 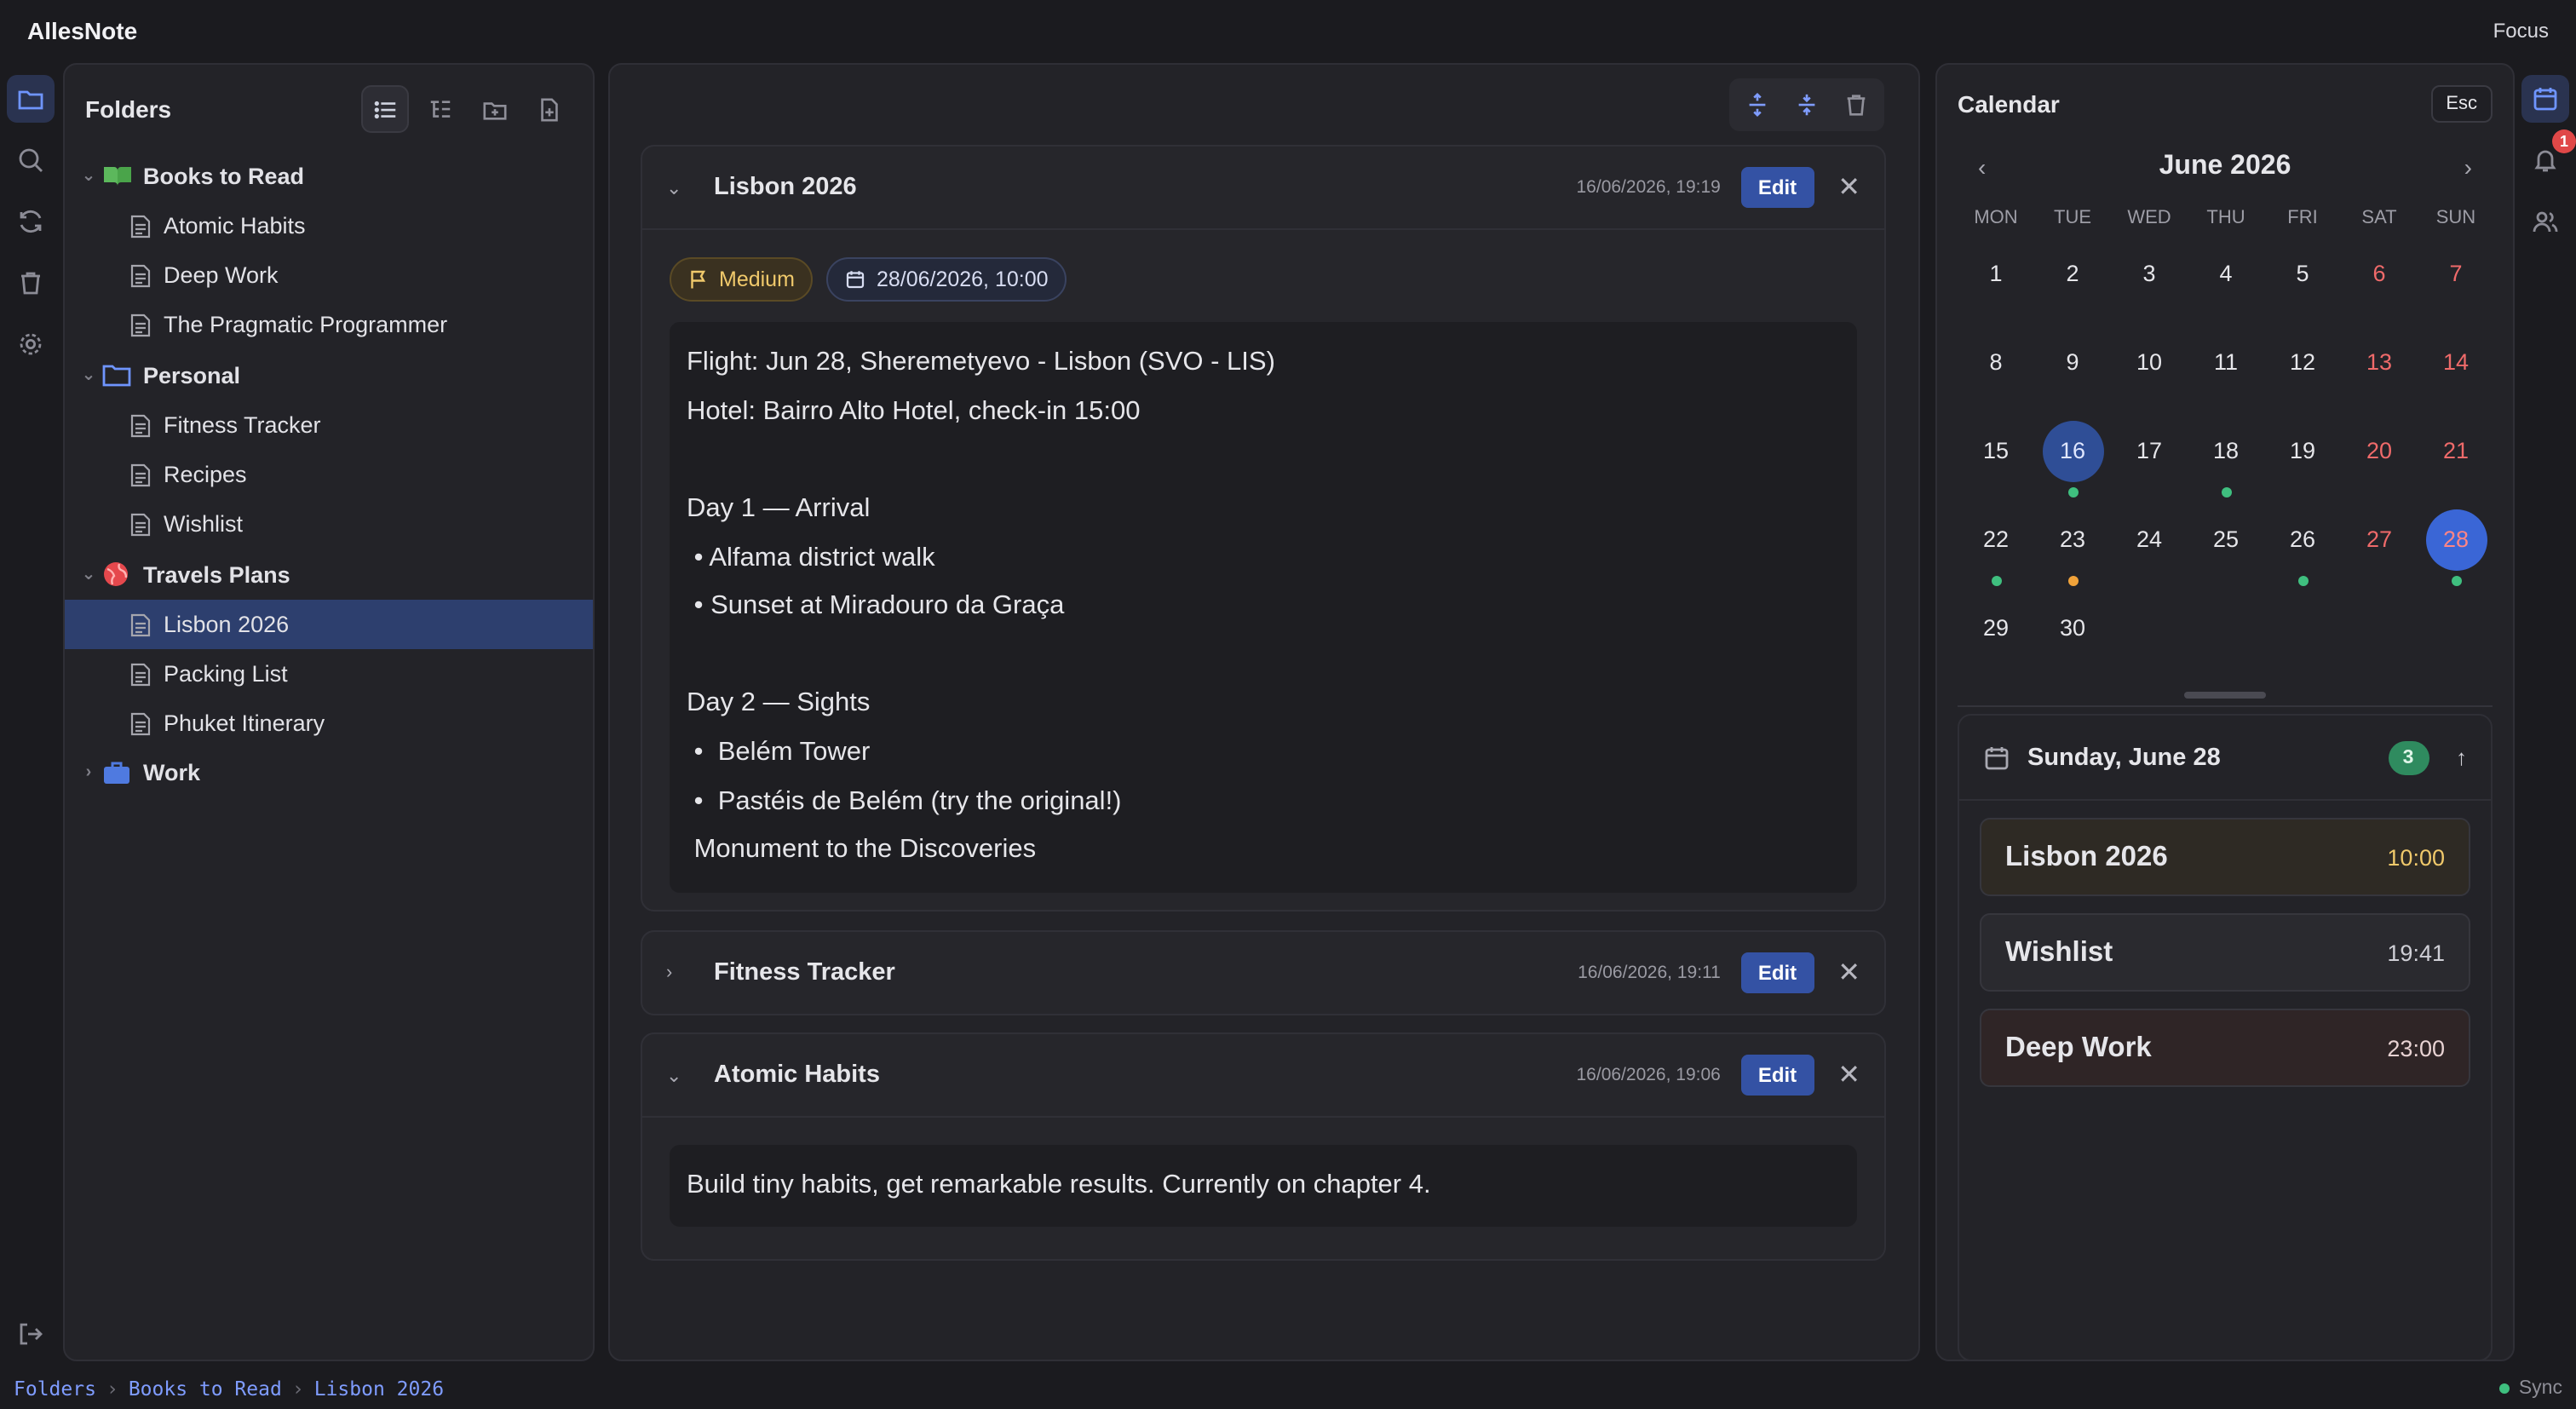 I want to click on agenda-event: Deep Work 23:00, so click(x=2225, y=1048).